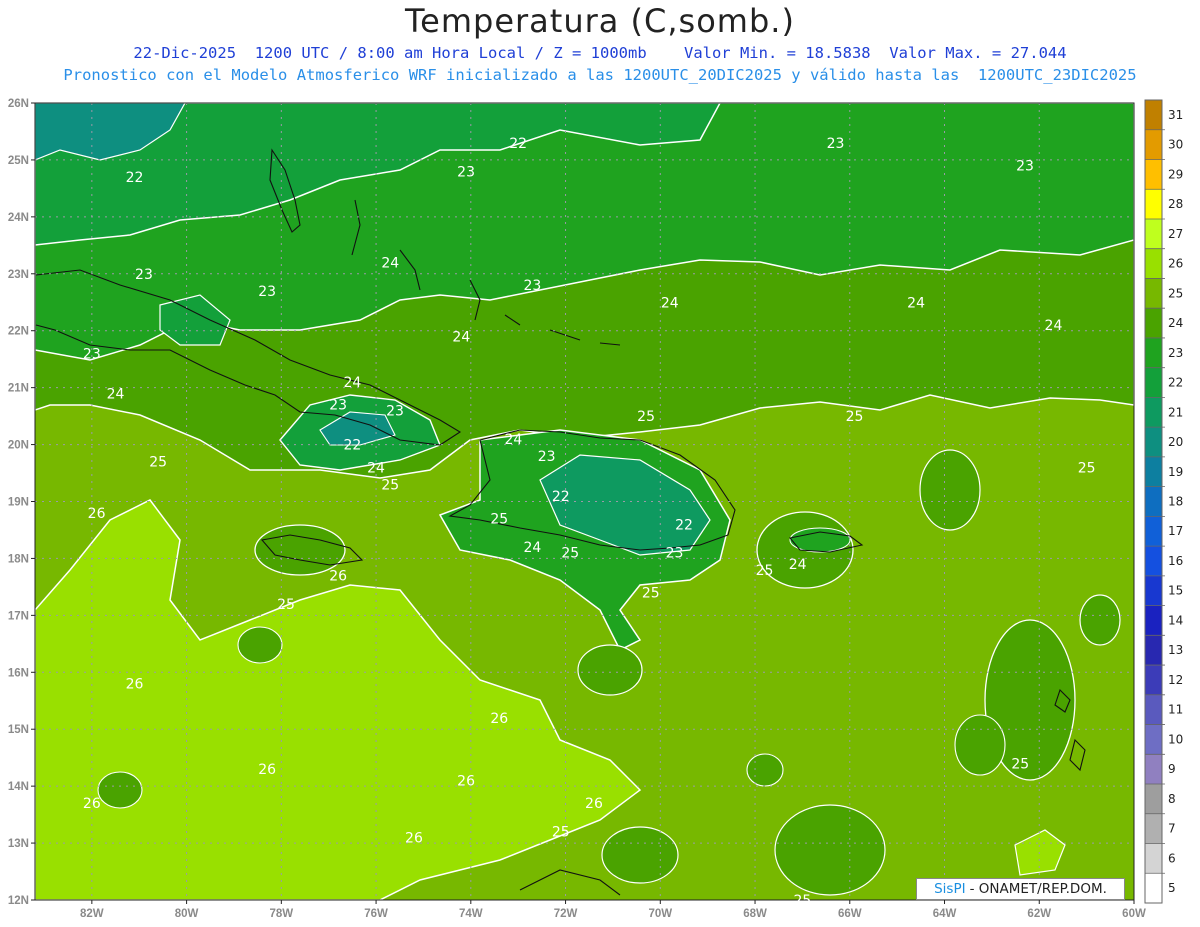 Image resolution: width=1200 pixels, height=927 pixels. I want to click on colorbar-label: 27, so click(1175, 234).